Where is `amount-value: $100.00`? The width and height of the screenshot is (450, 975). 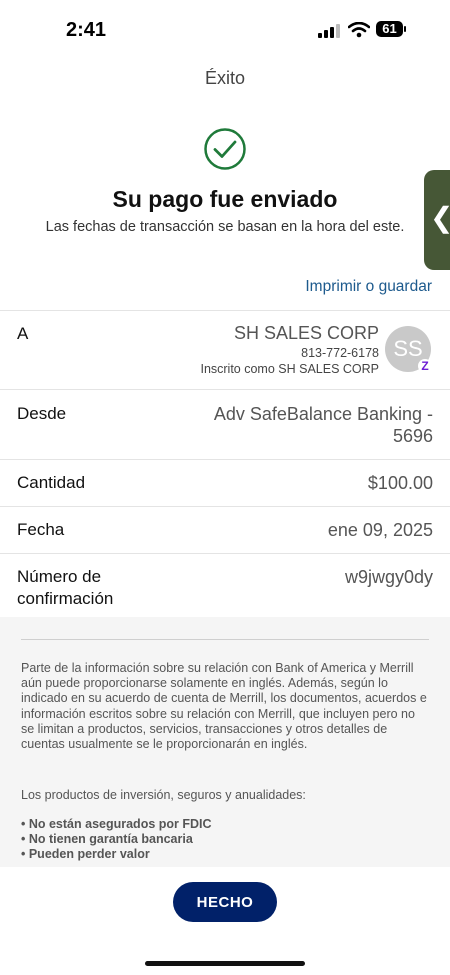
amount-value: $100.00 is located at coordinates (400, 483).